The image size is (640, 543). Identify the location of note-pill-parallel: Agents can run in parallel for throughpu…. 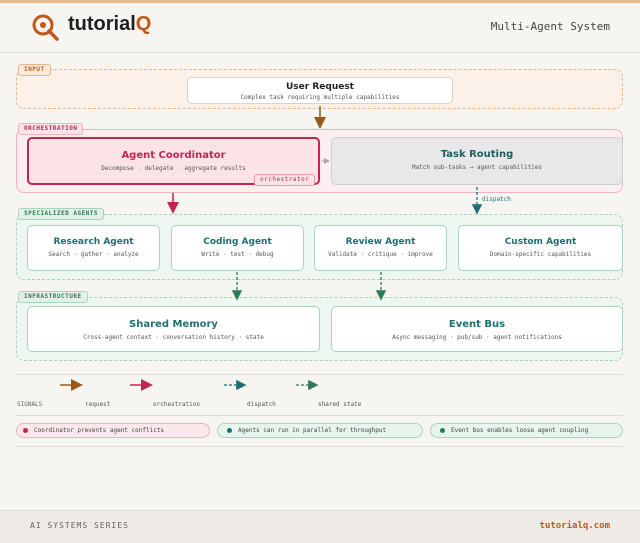
(320, 430).